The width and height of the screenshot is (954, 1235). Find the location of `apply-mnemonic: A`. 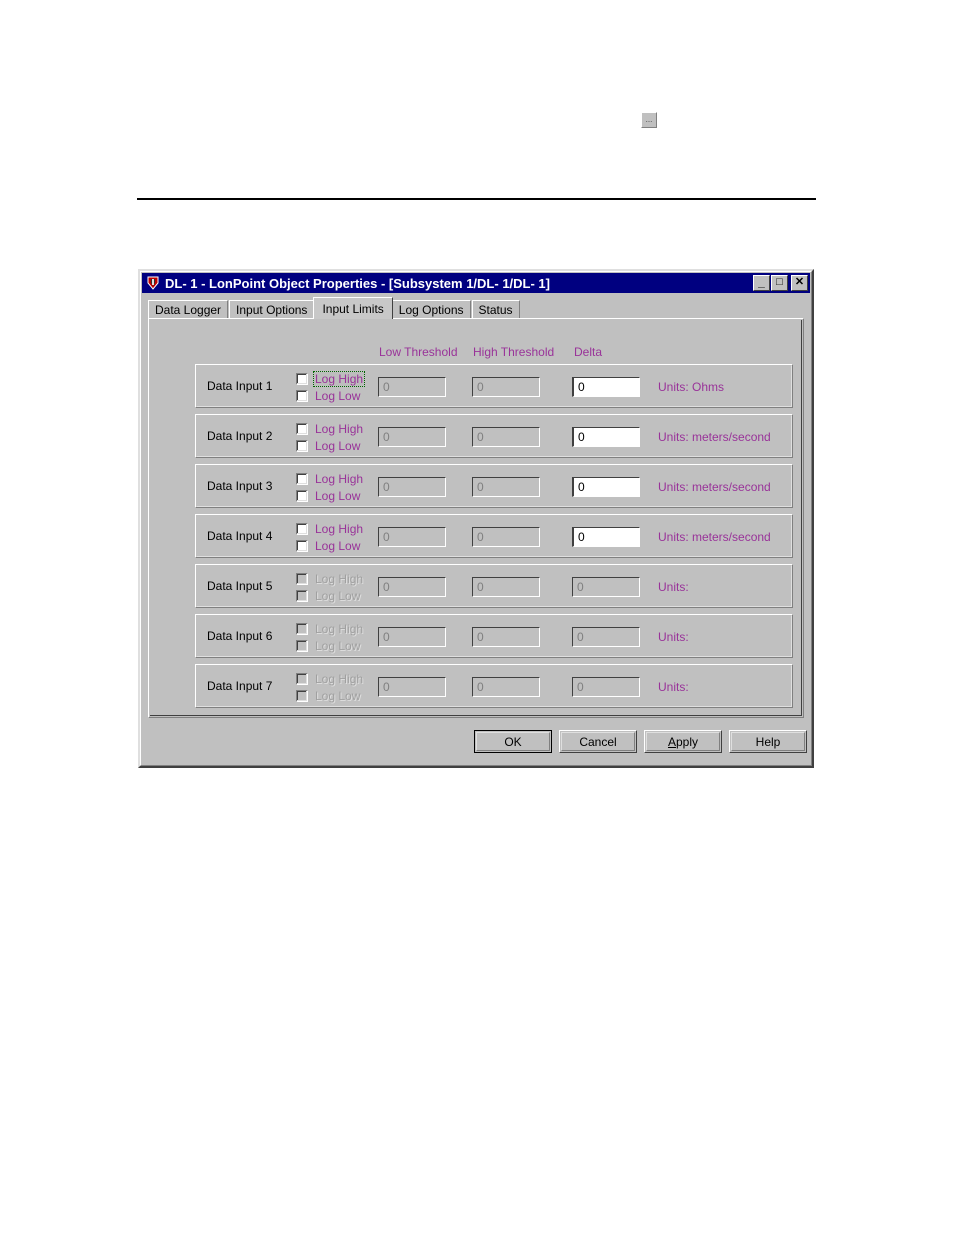

apply-mnemonic: A is located at coordinates (671, 741).